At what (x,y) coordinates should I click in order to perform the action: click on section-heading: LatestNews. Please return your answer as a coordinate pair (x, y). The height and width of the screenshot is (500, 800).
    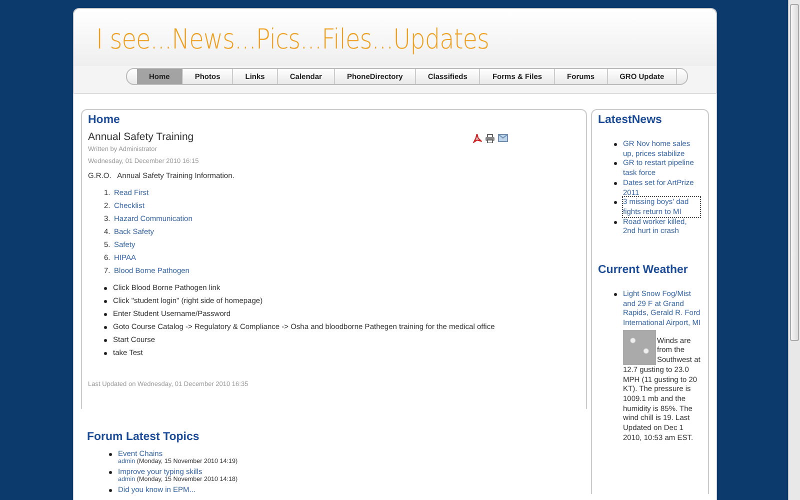
    Looking at the image, I should click on (630, 120).